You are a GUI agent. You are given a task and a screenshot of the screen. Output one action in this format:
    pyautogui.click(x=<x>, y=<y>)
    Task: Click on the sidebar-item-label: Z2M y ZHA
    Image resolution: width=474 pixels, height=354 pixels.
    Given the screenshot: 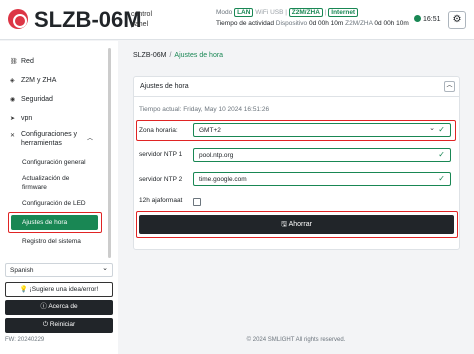 What is the action you would take?
    pyautogui.click(x=39, y=80)
    